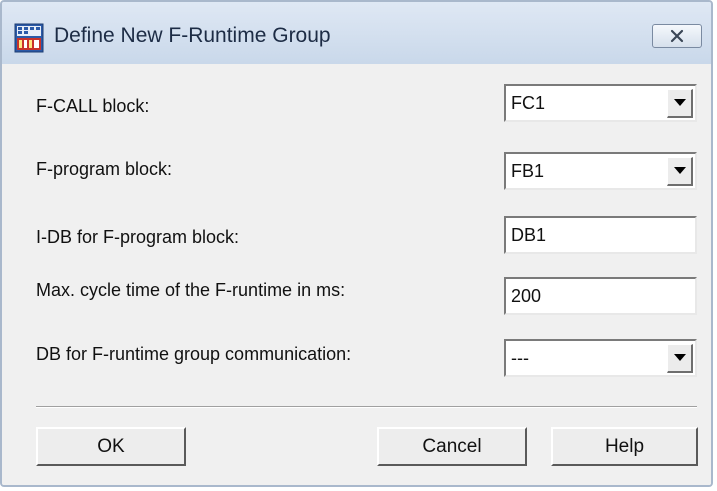 The height and width of the screenshot is (491, 717). Describe the element at coordinates (356, 33) in the screenshot. I see `title-bar: Define New F-Runtime Group` at that location.